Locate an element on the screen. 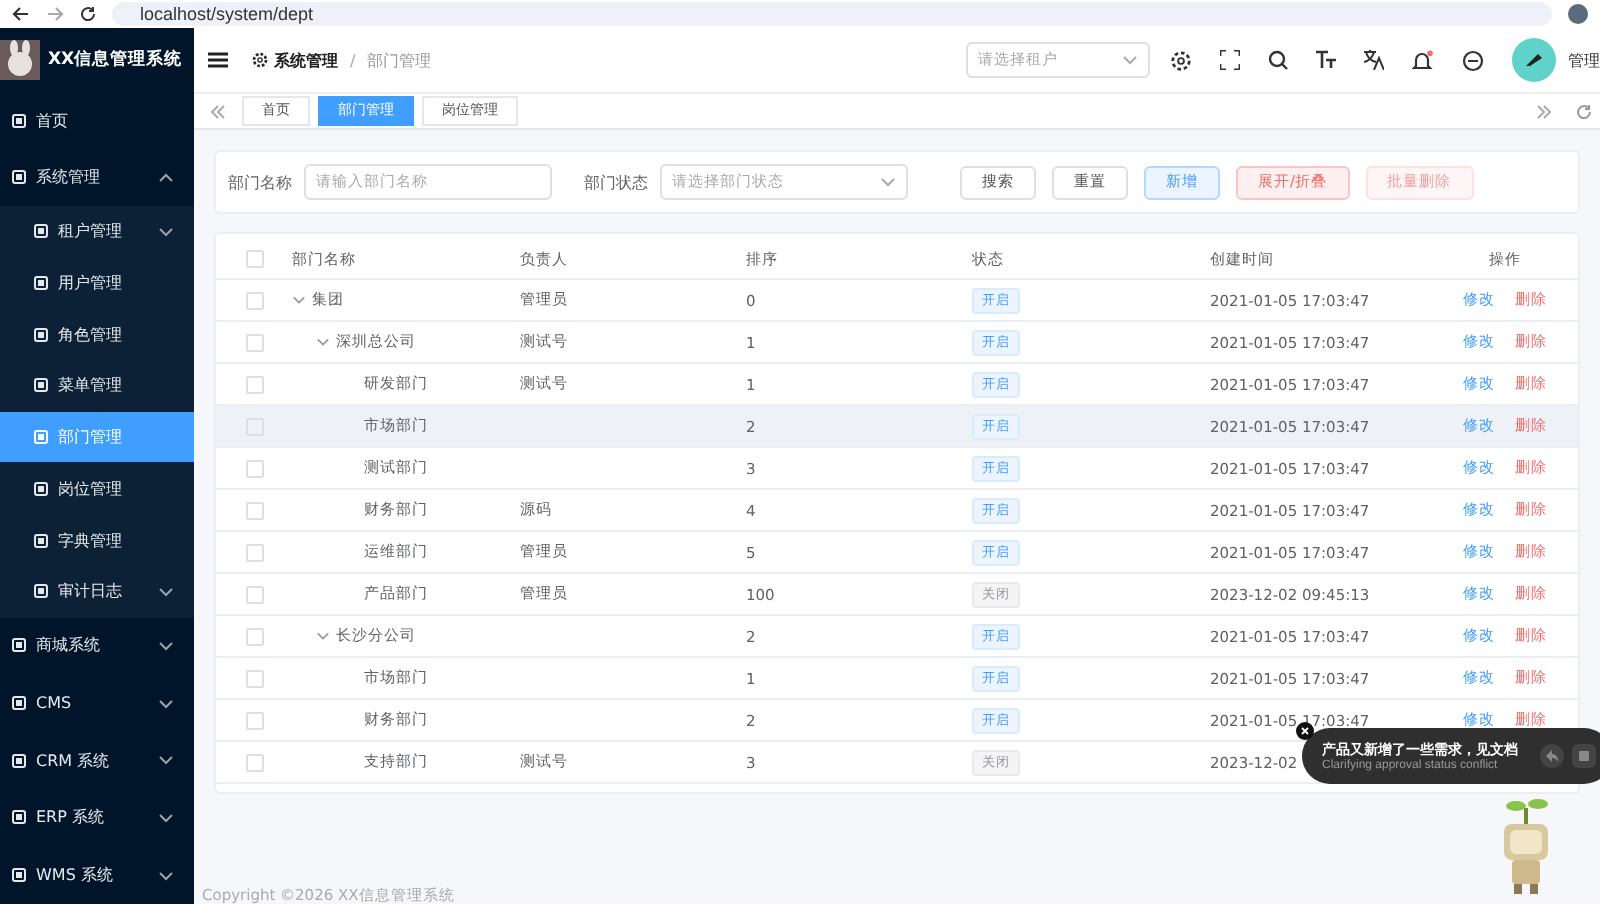 This screenshot has width=1600, height=904. scroll-left-icon is located at coordinates (218, 111).